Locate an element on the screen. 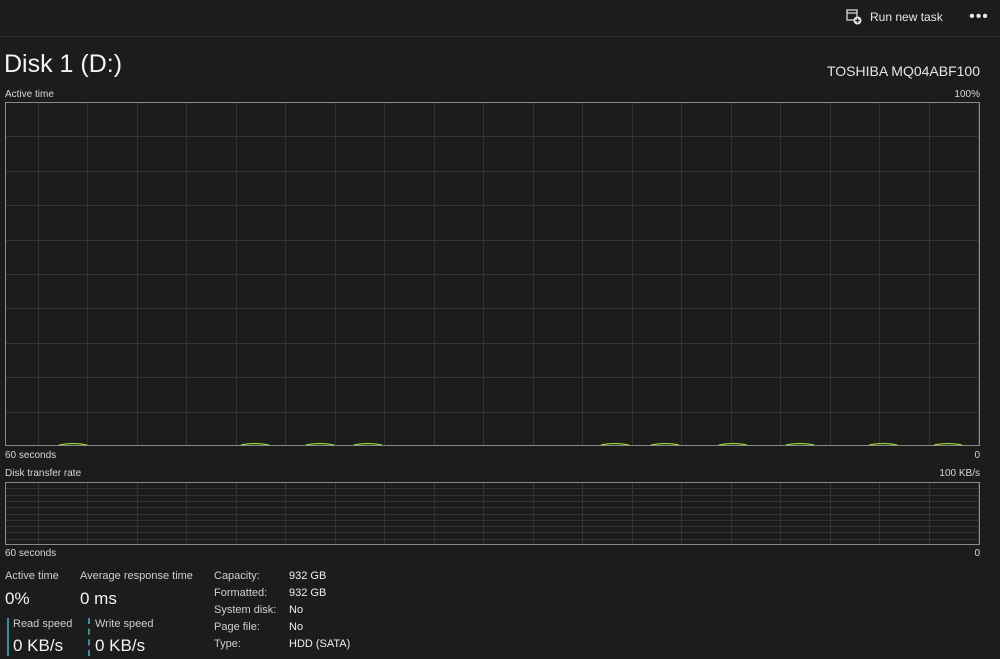 The height and width of the screenshot is (659, 1000). run-new-task-button: Run new task is located at coordinates (894, 17).